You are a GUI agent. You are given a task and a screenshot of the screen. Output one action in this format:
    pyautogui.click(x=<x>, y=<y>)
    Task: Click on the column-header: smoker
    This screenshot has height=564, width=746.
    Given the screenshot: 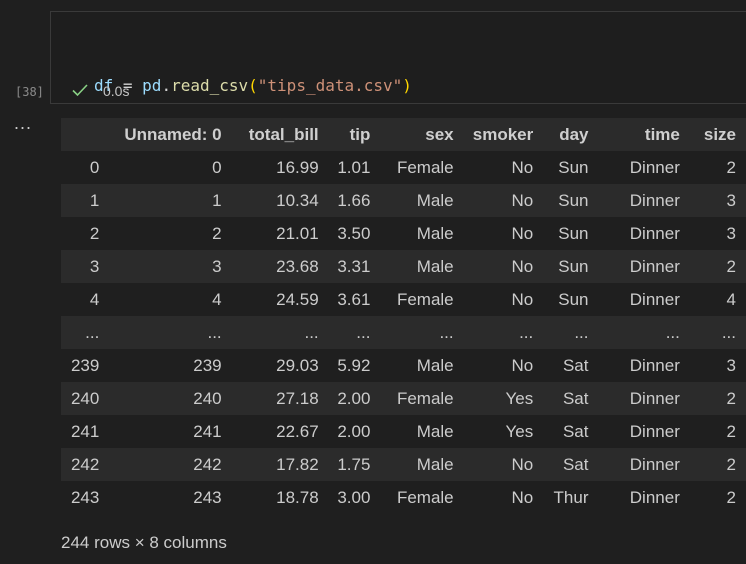 What is the action you would take?
    pyautogui.click(x=503, y=134)
    